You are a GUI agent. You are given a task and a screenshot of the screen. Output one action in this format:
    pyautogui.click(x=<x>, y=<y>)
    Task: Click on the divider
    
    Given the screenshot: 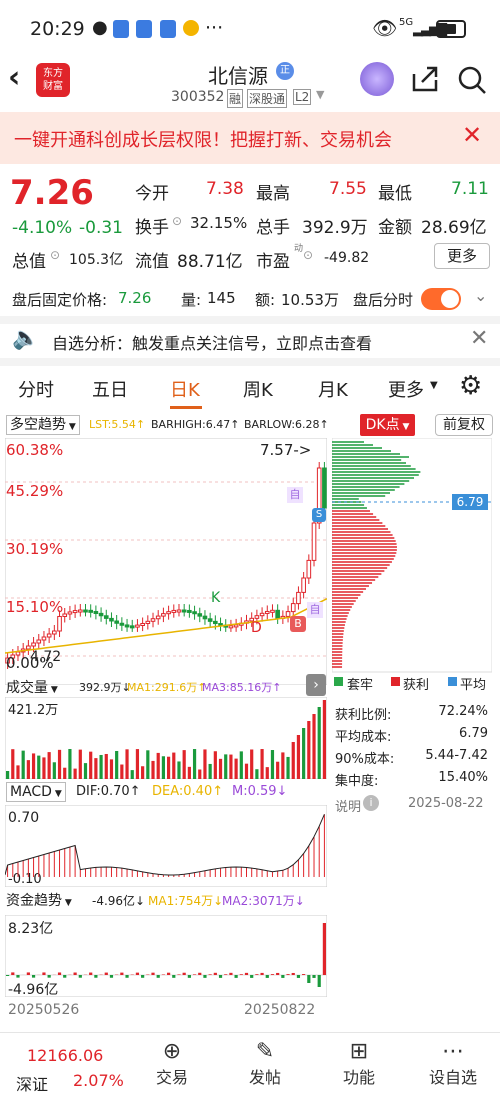 What is the action you would take?
    pyautogui.click(x=250, y=320)
    